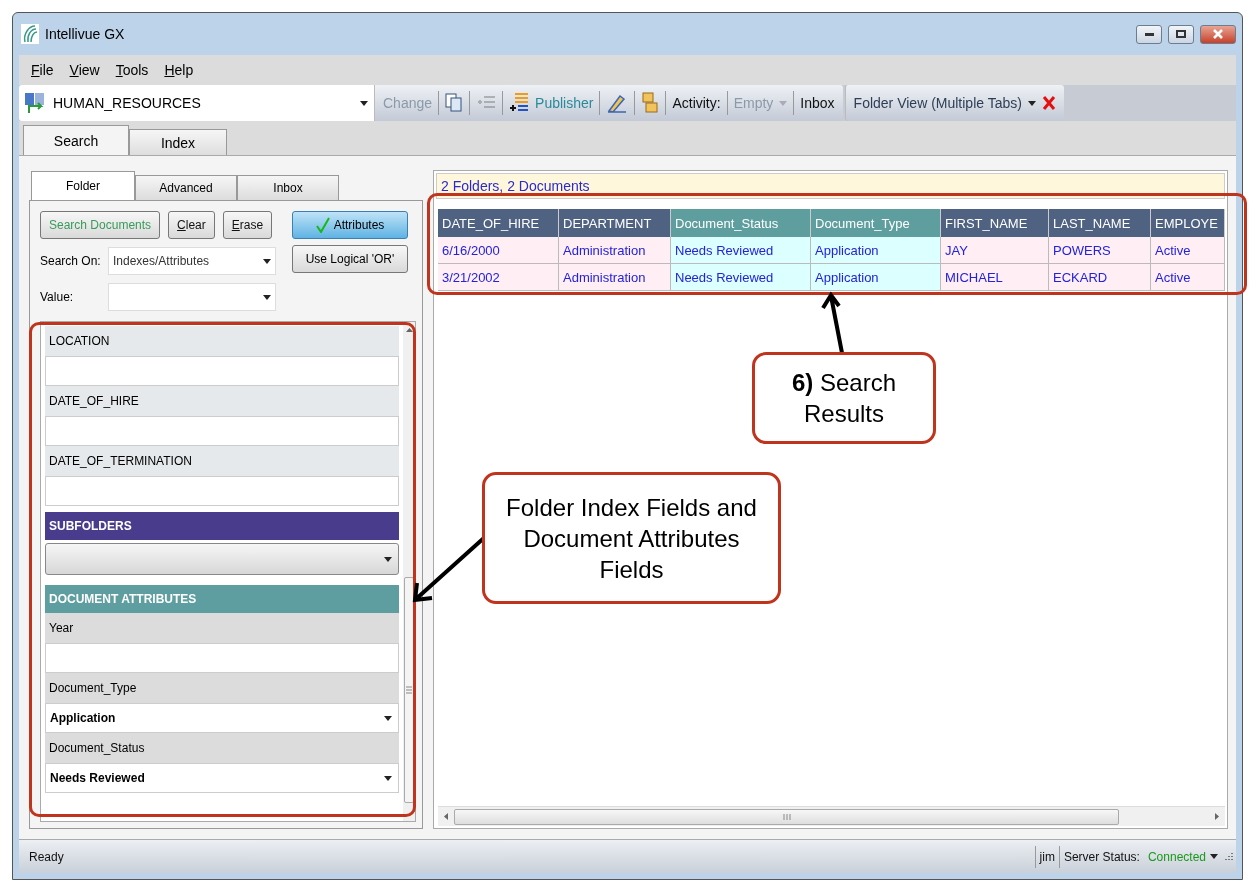 This screenshot has height=882, width=1249. Describe the element at coordinates (222, 526) in the screenshot. I see `section-header: SUBFOLDERS` at that location.